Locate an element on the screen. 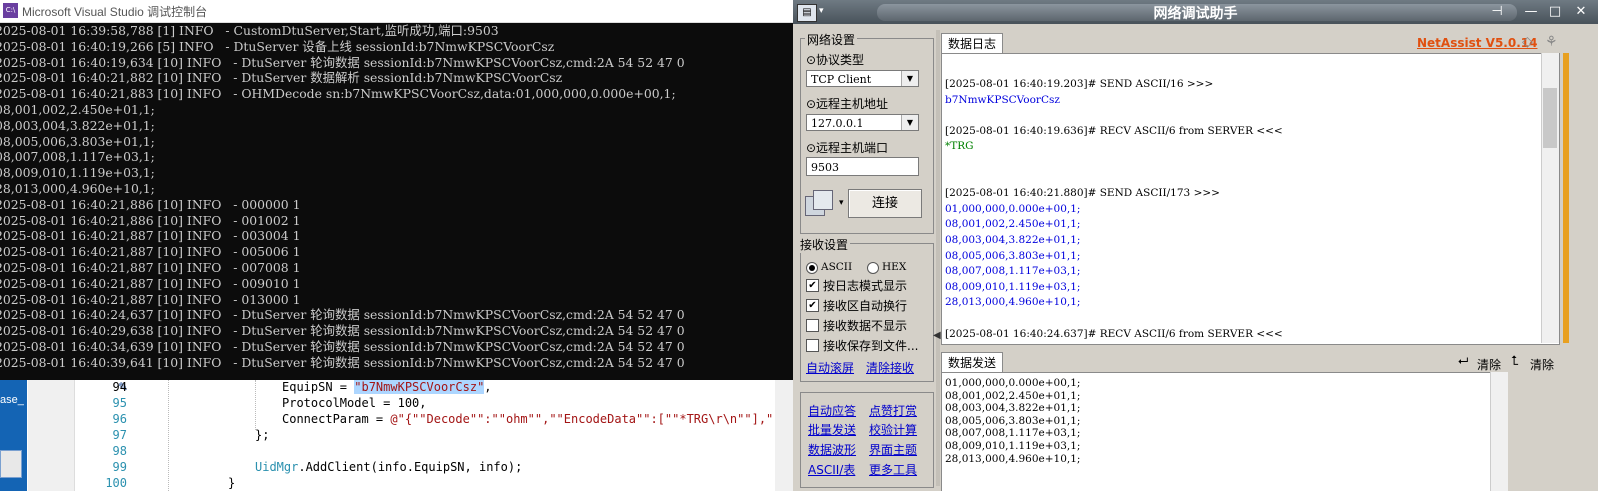 The width and height of the screenshot is (1598, 491). hide-data-checkbox is located at coordinates (812, 325).